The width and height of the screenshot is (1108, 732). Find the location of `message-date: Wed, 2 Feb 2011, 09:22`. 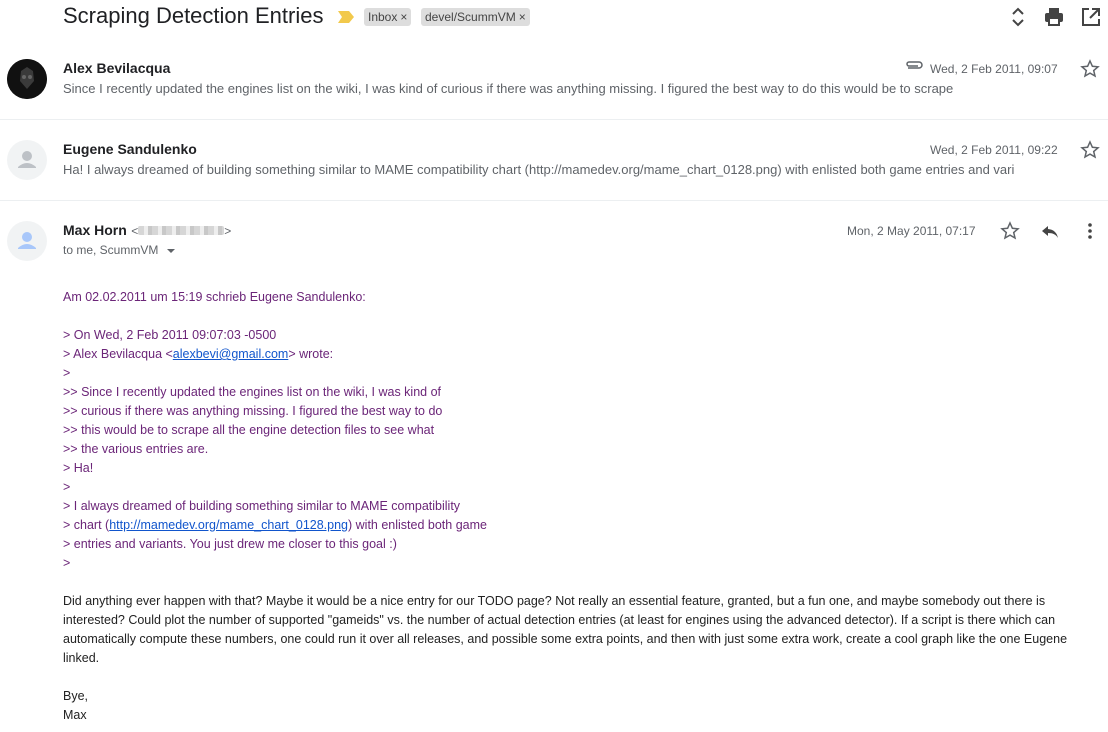

message-date: Wed, 2 Feb 2011, 09:22 is located at coordinates (994, 150).